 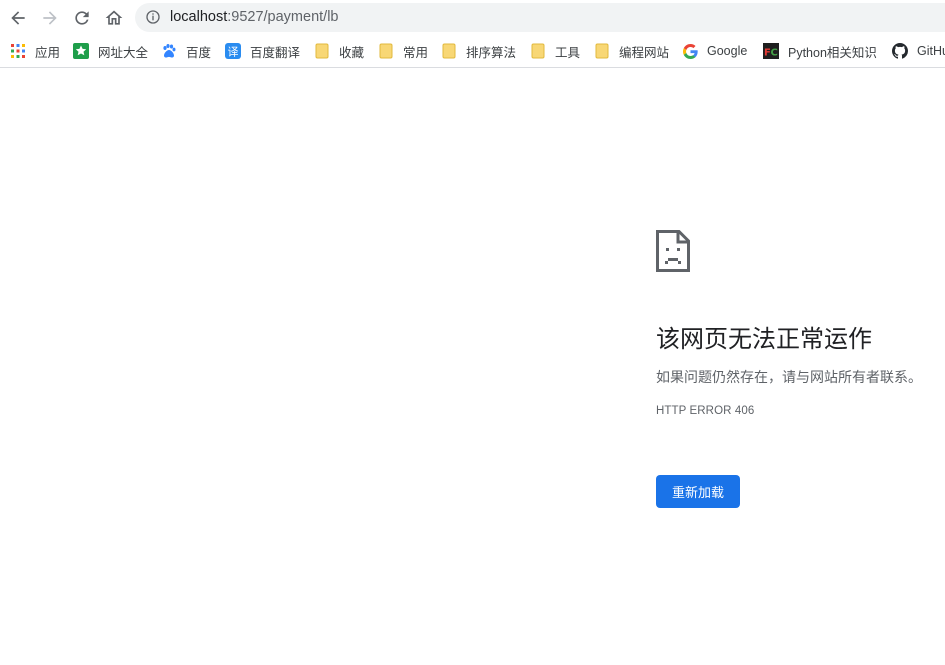 I want to click on google-icon, so click(x=690, y=51).